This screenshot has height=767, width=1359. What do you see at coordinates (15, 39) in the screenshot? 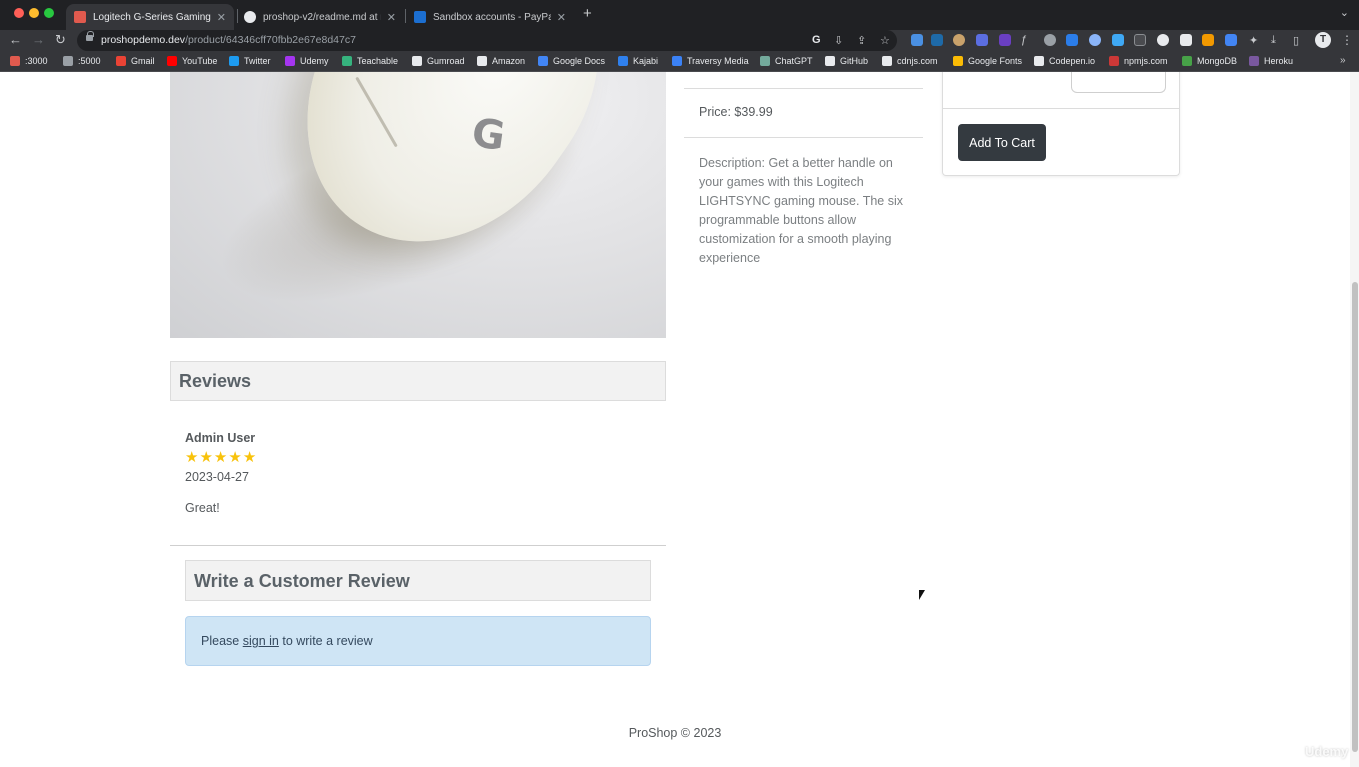
I see `back-arrow-icon: ←` at bounding box center [15, 39].